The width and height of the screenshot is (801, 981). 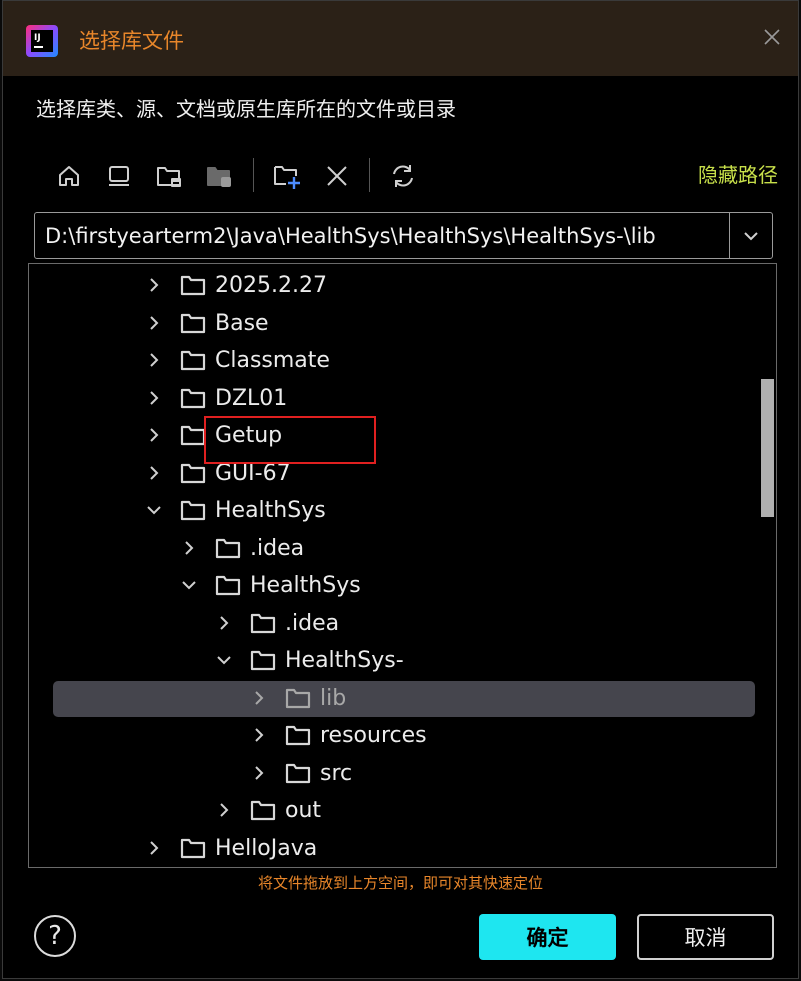 I want to click on tree-row: HealthSys-, so click(x=402, y=660).